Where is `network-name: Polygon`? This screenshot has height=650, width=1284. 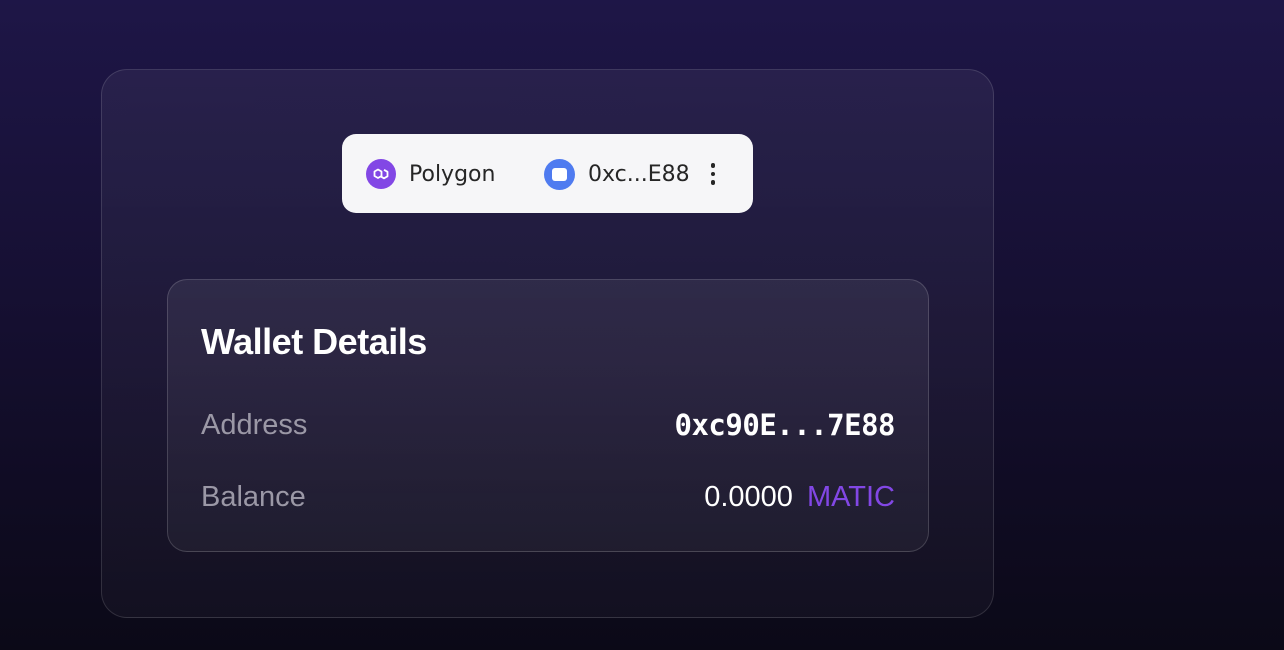
network-name: Polygon is located at coordinates (452, 174).